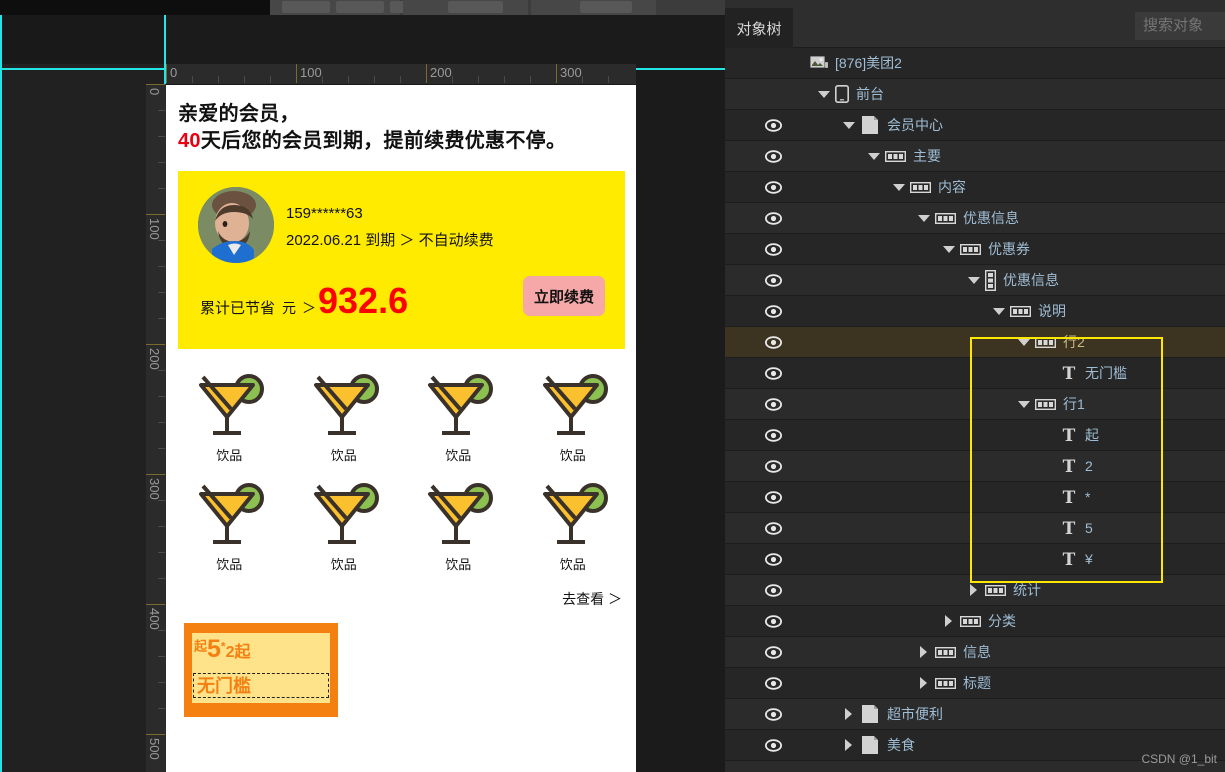 Image resolution: width=1225 pixels, height=772 pixels. I want to click on tree-row: 前台, so click(975, 94).